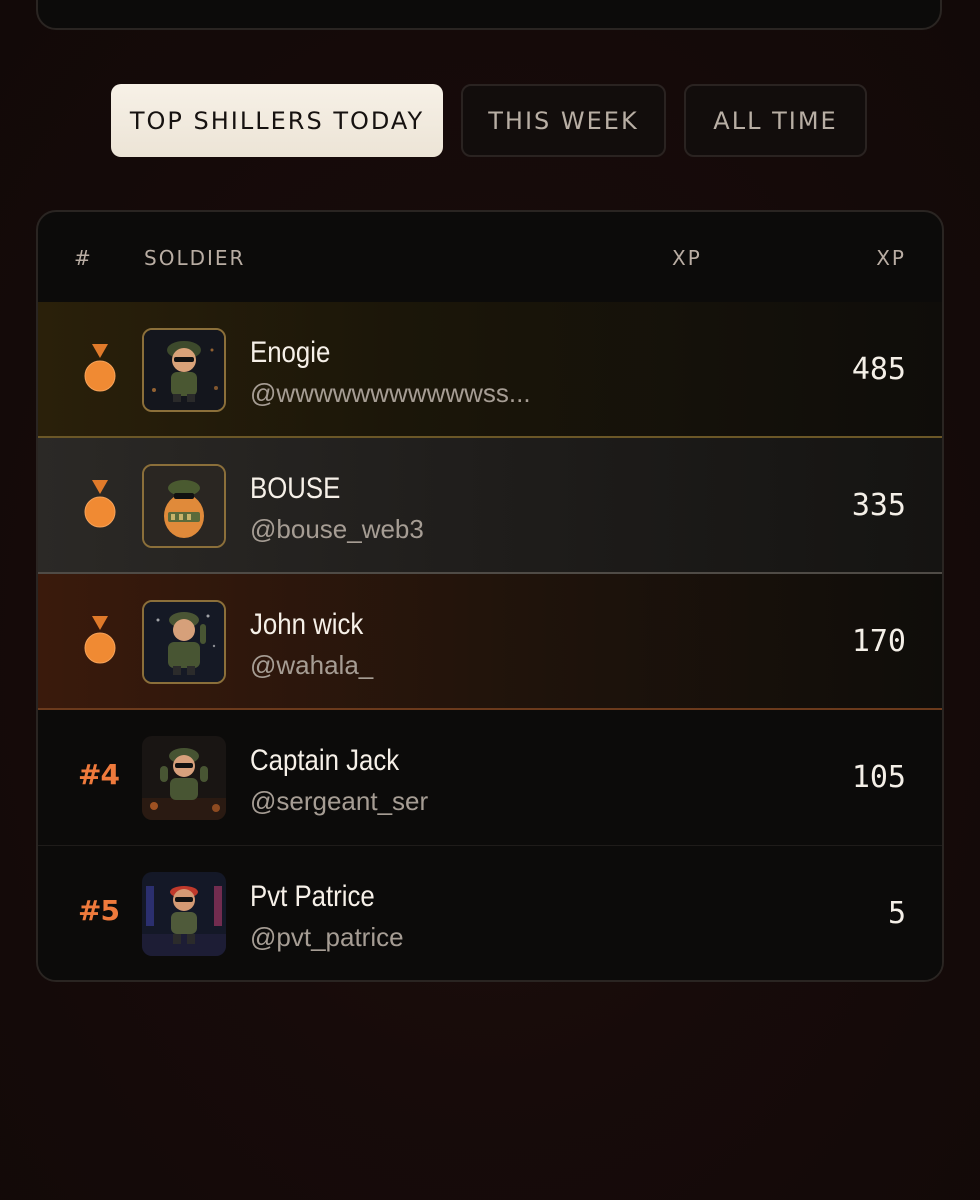  What do you see at coordinates (775, 120) in the screenshot?
I see `tab-all-time: ALL TIME` at bounding box center [775, 120].